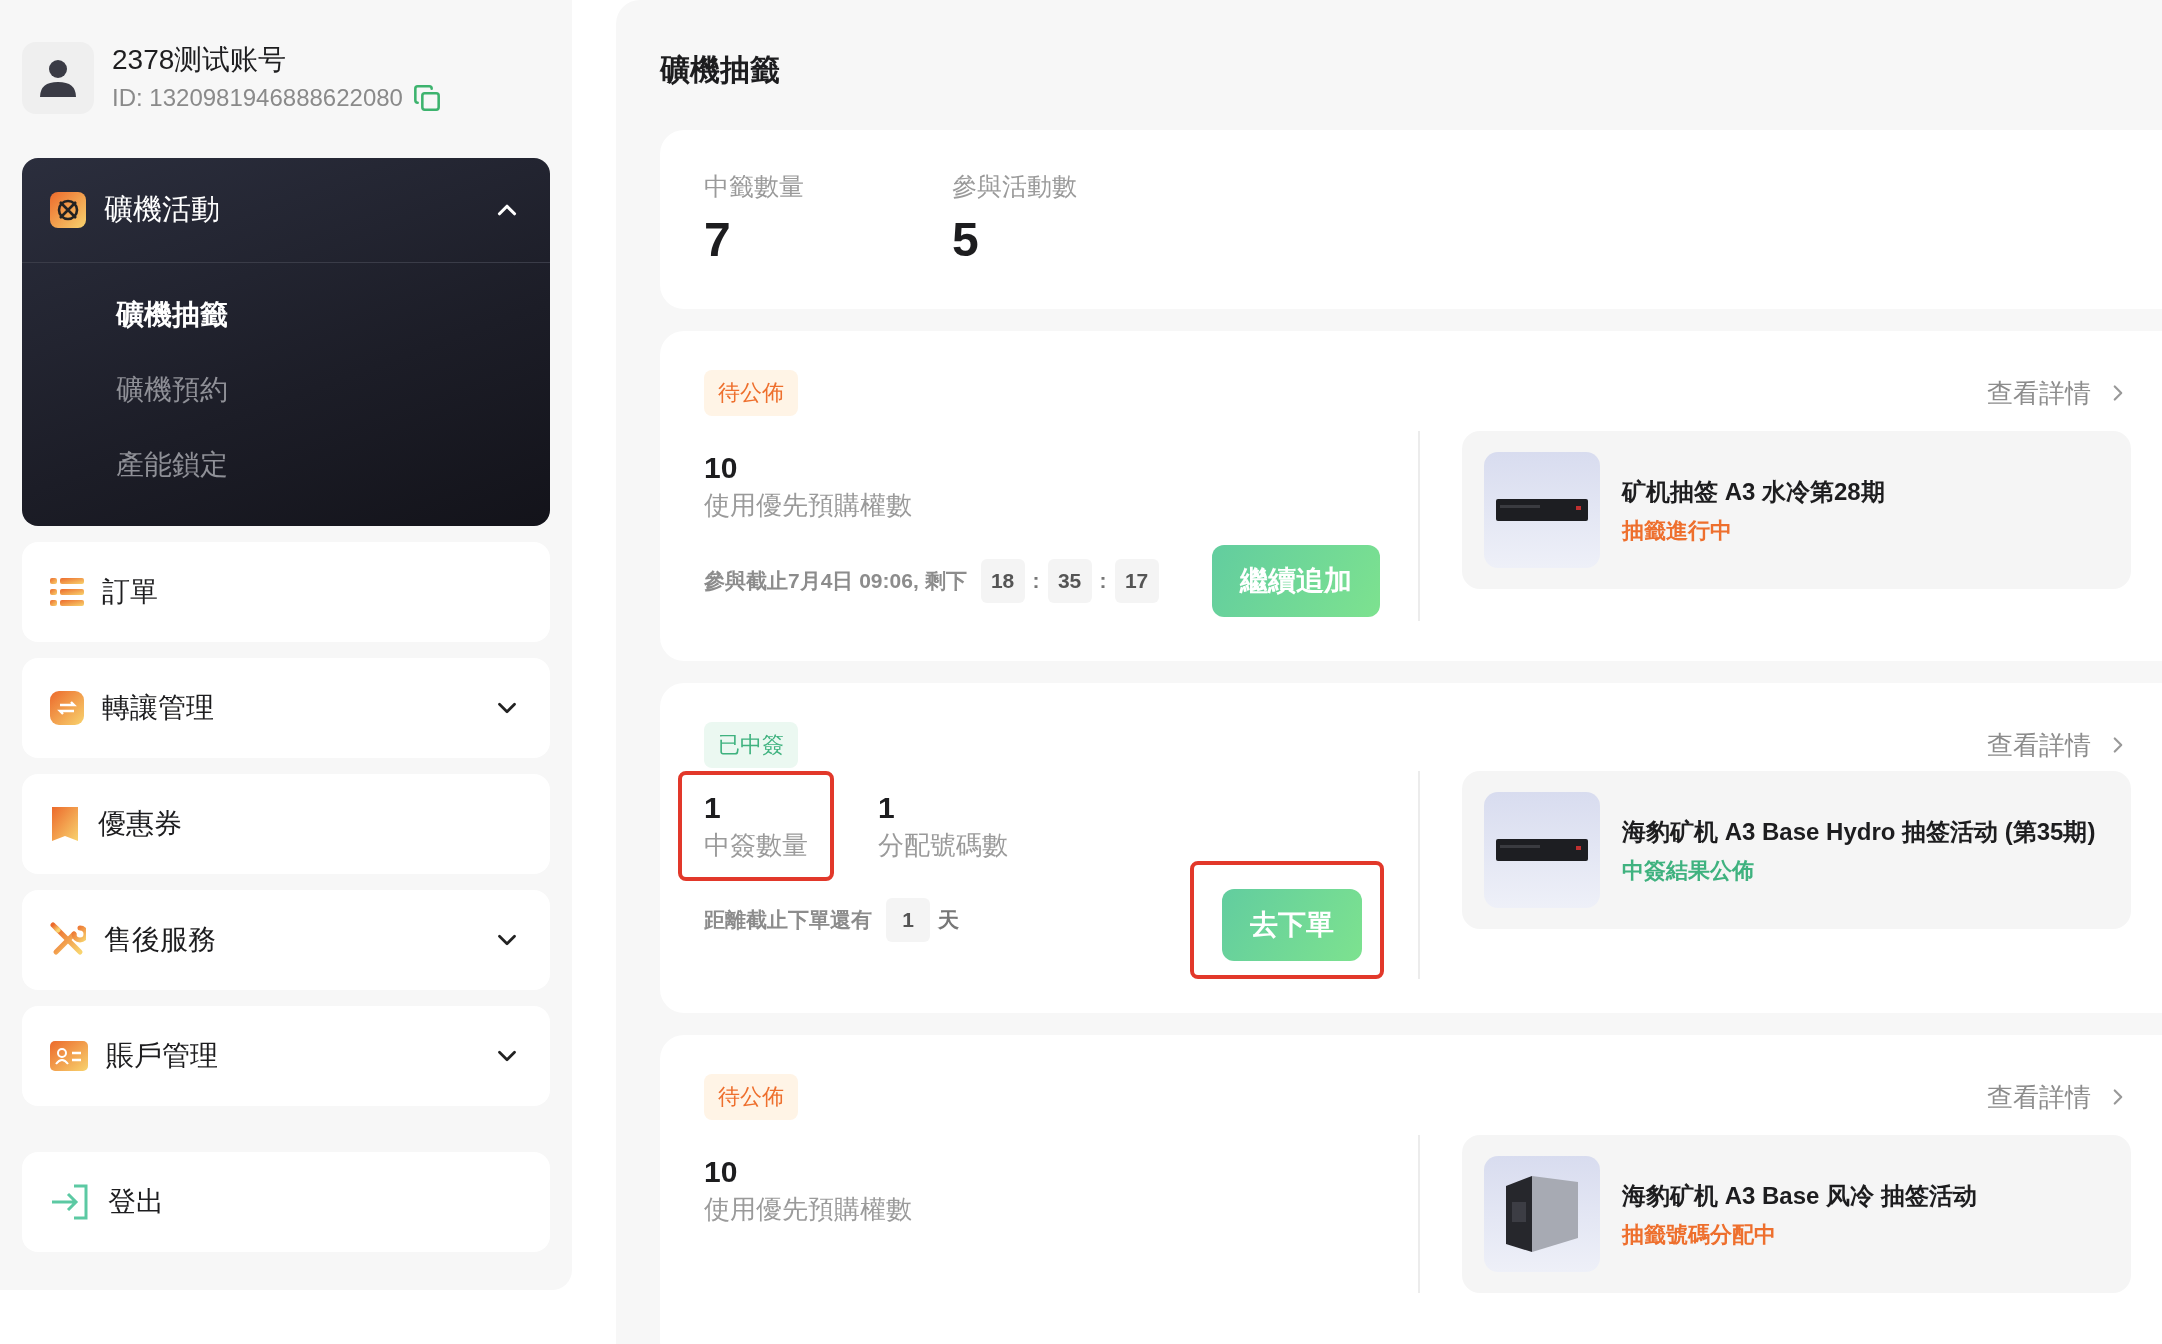 This screenshot has height=1344, width=2162. What do you see at coordinates (160, 940) in the screenshot?
I see `menu-item-label: 售後服務` at bounding box center [160, 940].